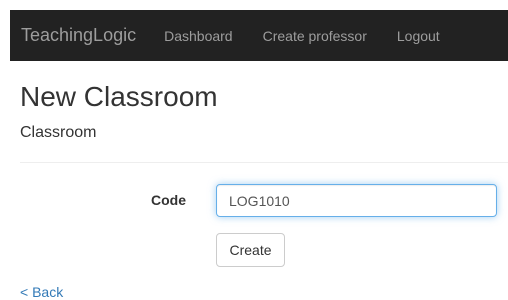  I want to click on divider, so click(264, 162).